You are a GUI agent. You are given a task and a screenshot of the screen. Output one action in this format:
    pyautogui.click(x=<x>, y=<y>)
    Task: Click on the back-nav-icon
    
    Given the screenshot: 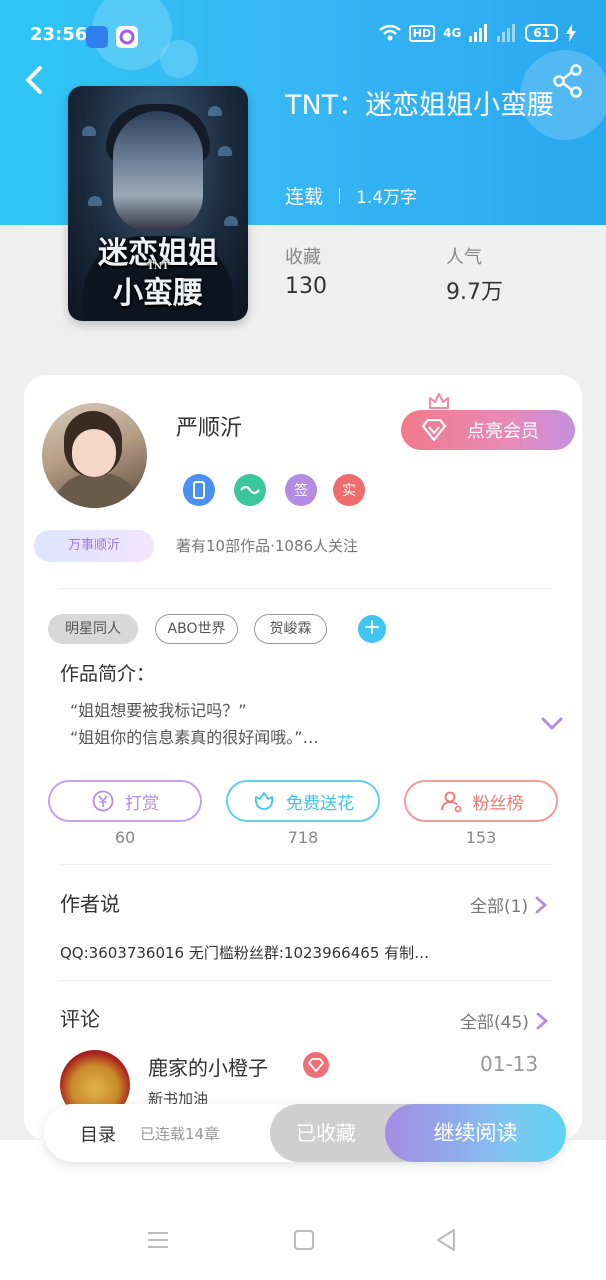 What is the action you would take?
    pyautogui.click(x=446, y=1240)
    